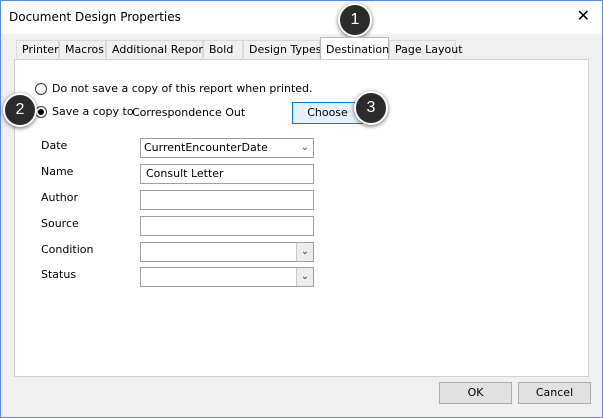 The width and height of the screenshot is (603, 418). I want to click on annotation-badge-2: 2, so click(20, 110).